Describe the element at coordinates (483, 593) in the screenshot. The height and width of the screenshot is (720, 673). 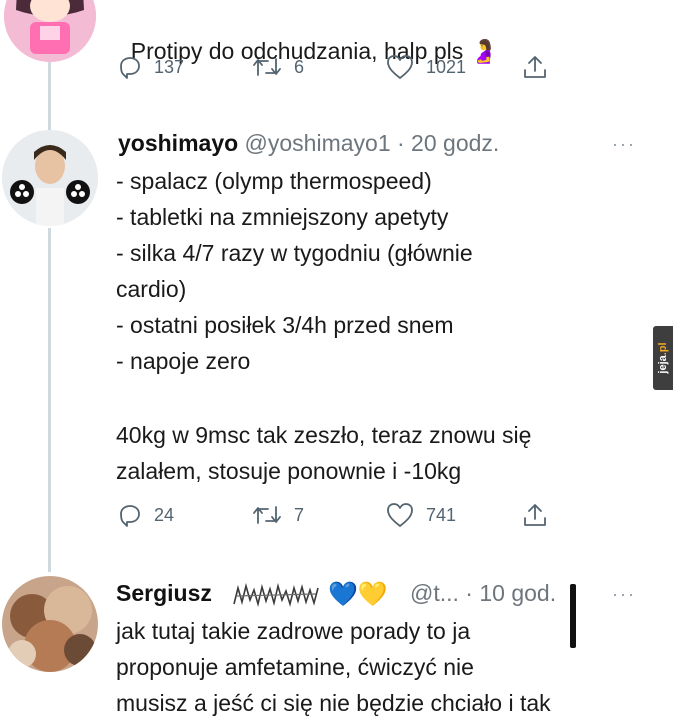
I see `handle-and-time: @t... · 10 god.` at that location.